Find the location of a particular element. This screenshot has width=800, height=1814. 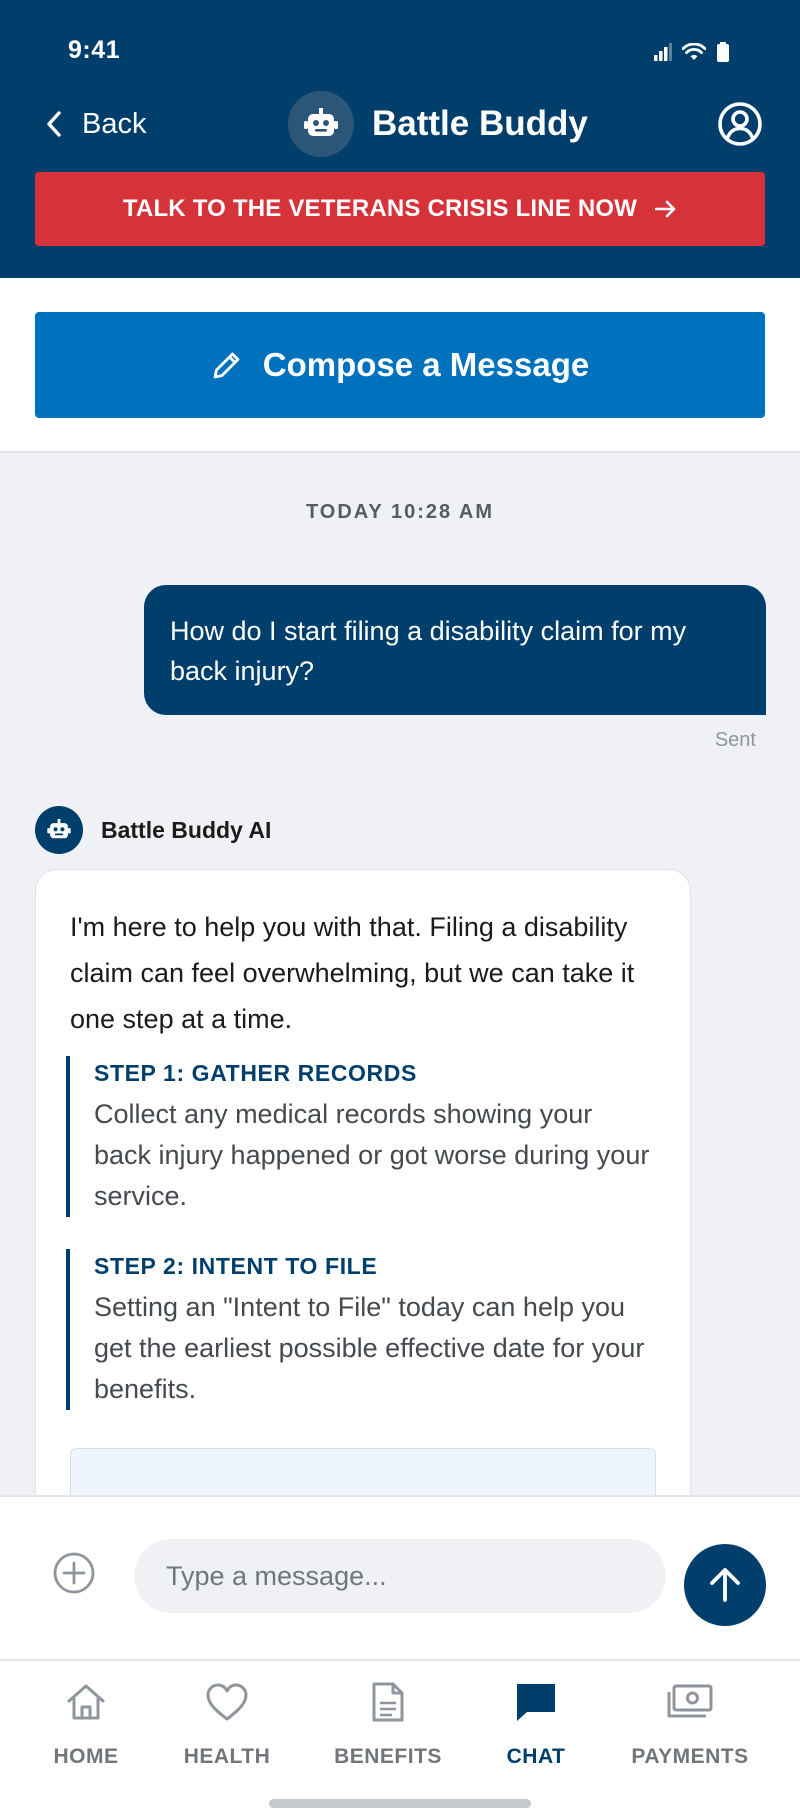

home-indicator is located at coordinates (400, 1803).